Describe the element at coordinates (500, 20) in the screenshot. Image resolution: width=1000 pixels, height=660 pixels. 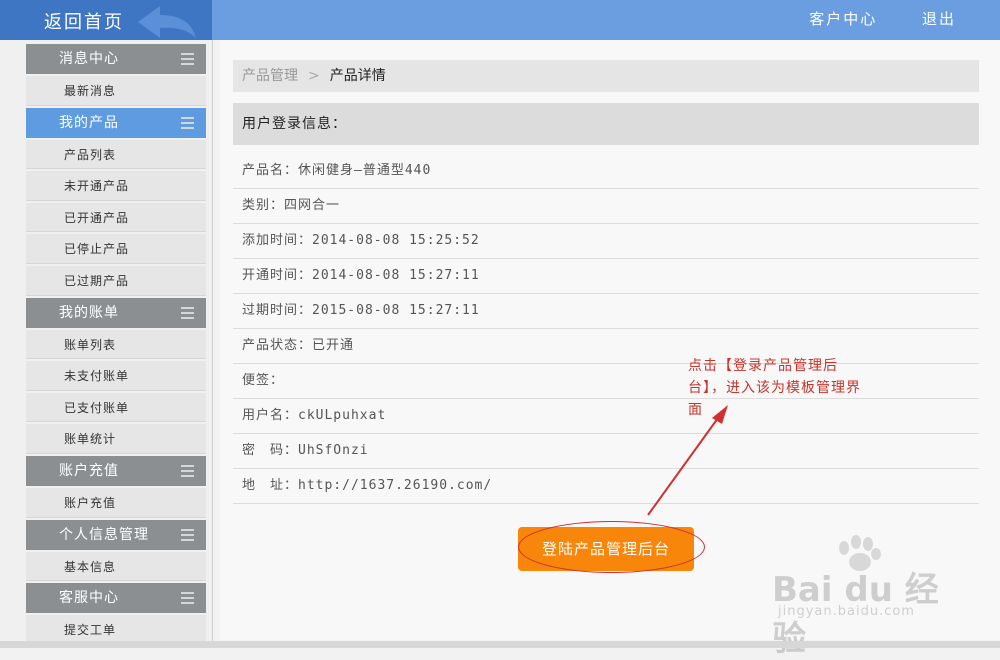
I see `top-bar: 返回首页 客户中心 退出` at that location.